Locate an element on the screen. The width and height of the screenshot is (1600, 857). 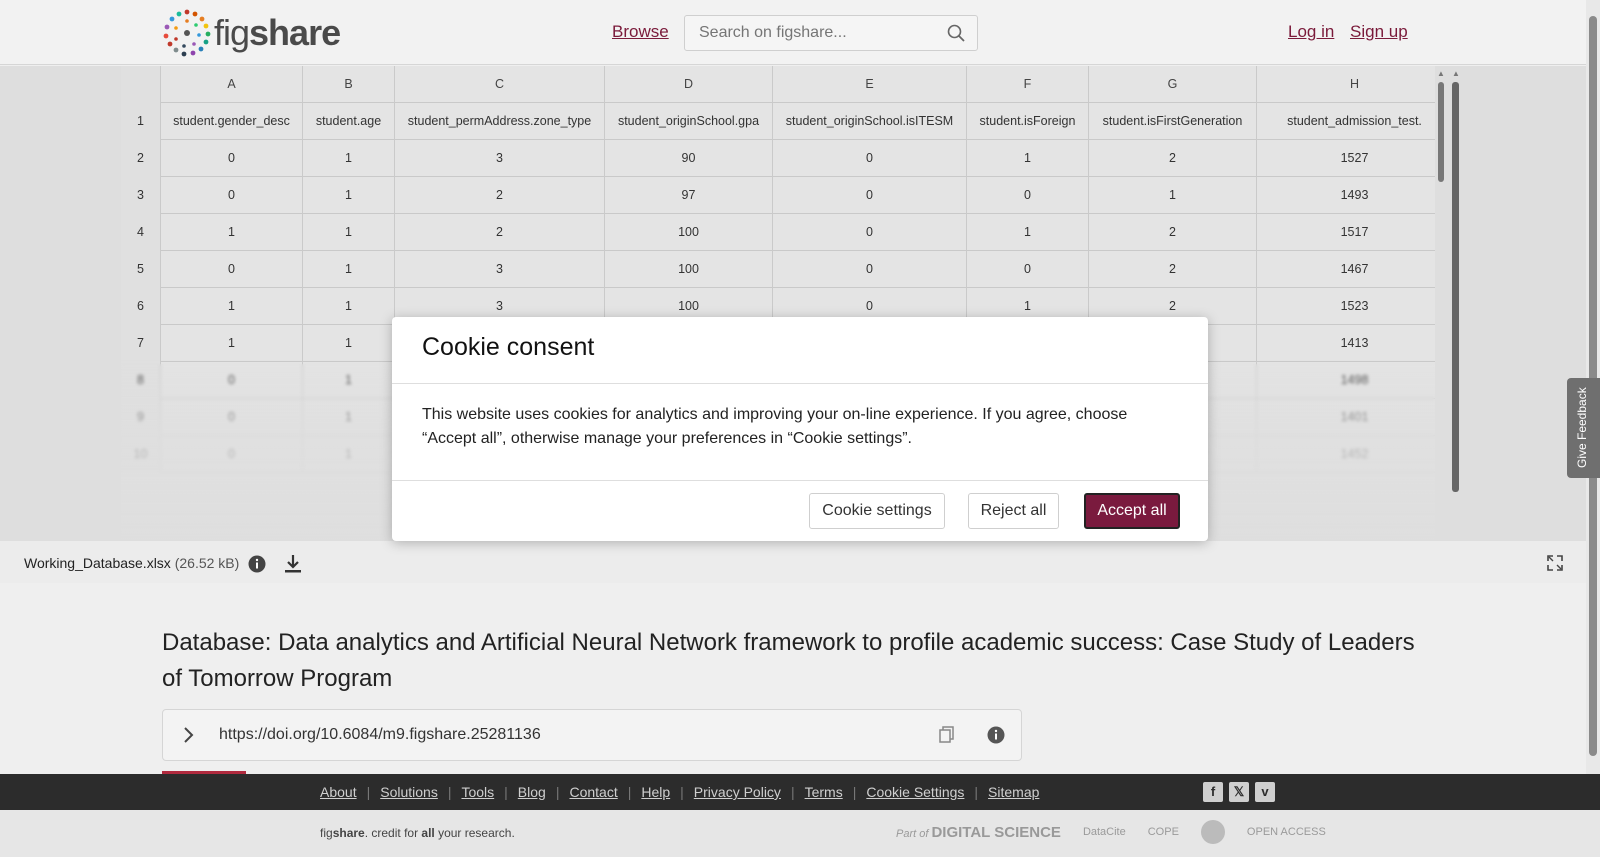
digital-science-logo: Part of DIGITAL SCIENCE is located at coordinates (978, 832).